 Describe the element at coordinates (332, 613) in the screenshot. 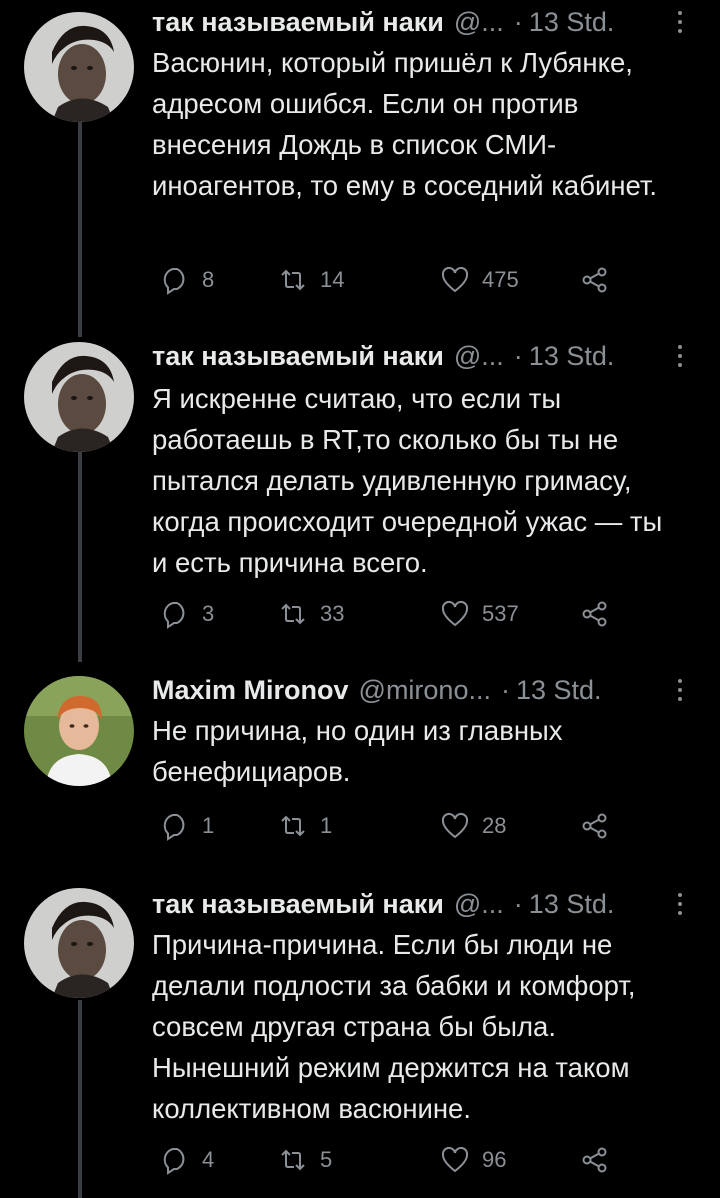

I see `retweet-count: 33` at that location.